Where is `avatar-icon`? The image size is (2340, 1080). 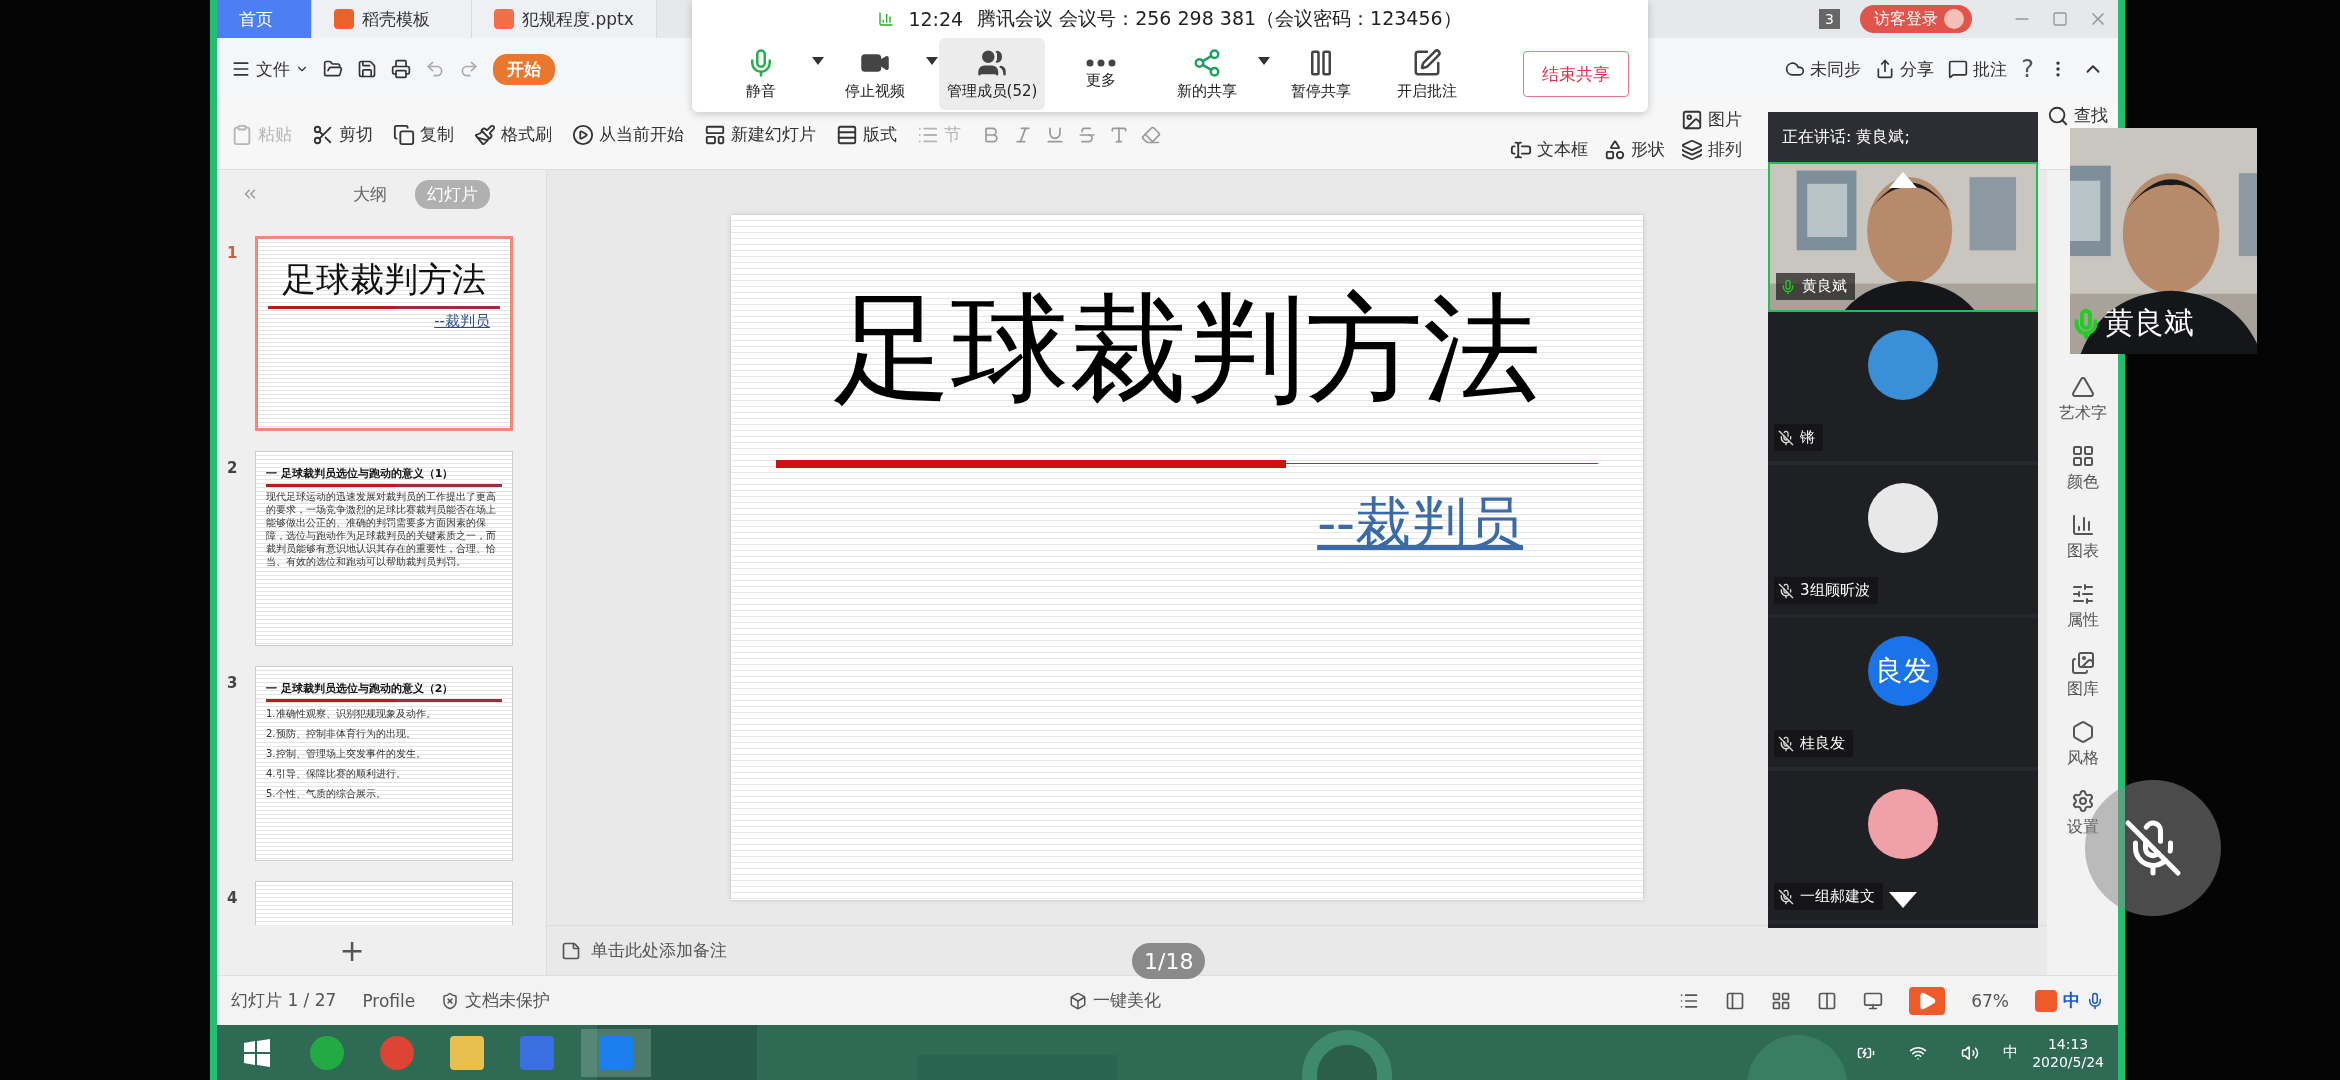
avatar-icon is located at coordinates (1954, 19).